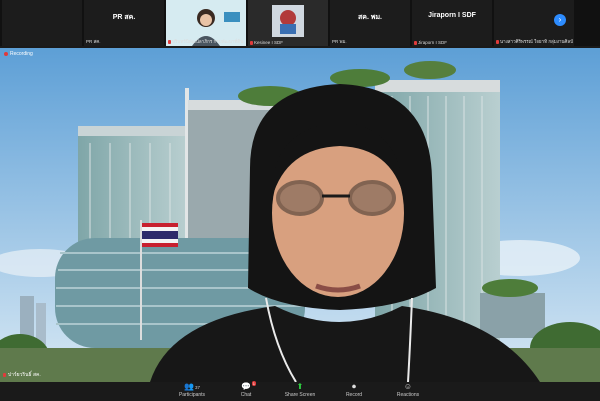 This screenshot has width=600, height=401. What do you see at coordinates (208, 41) in the screenshot?
I see `participant-name: ปรินทร์นิพัฒน์ลาภิกร กรมพัฒนาที่ดิน` at bounding box center [208, 41].